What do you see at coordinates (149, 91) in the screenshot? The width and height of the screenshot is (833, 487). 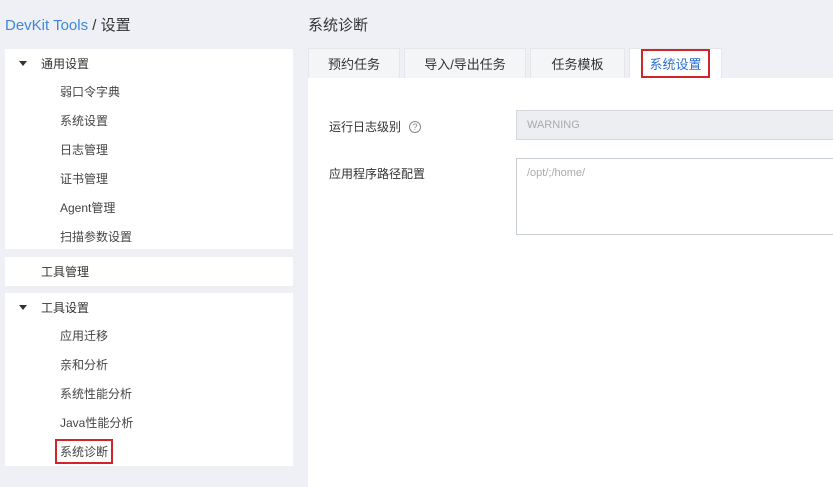 I see `sidebar-item-weak-password-dict: 弱口令字典` at bounding box center [149, 91].